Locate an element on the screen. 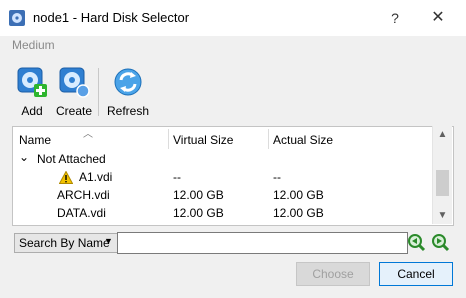 The image size is (466, 298). window-title: node1 - Hard Disk Selector is located at coordinates (111, 17).